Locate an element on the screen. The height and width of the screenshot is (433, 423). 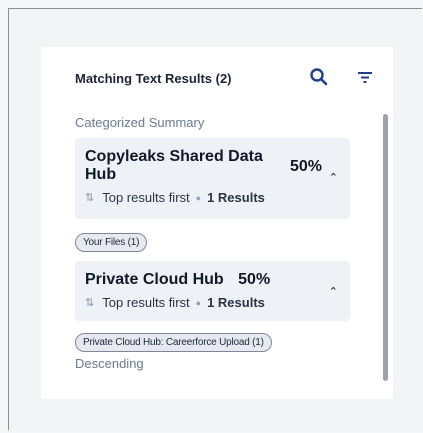
scrollbar-thumb is located at coordinates (385, 247).